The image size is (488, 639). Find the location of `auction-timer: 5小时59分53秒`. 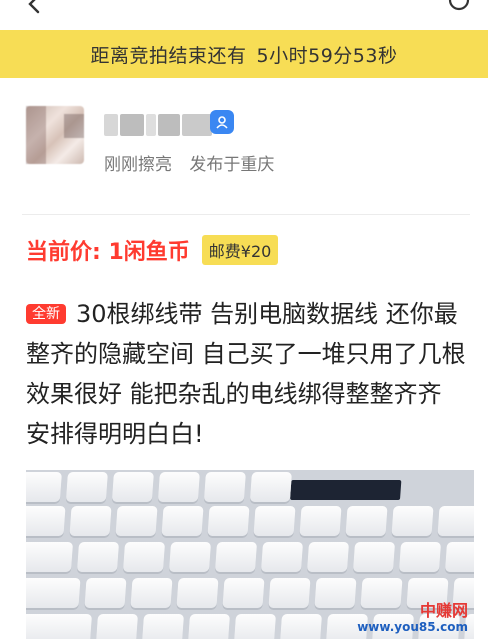

auction-timer: 5小时59分53秒 is located at coordinates (327, 55).